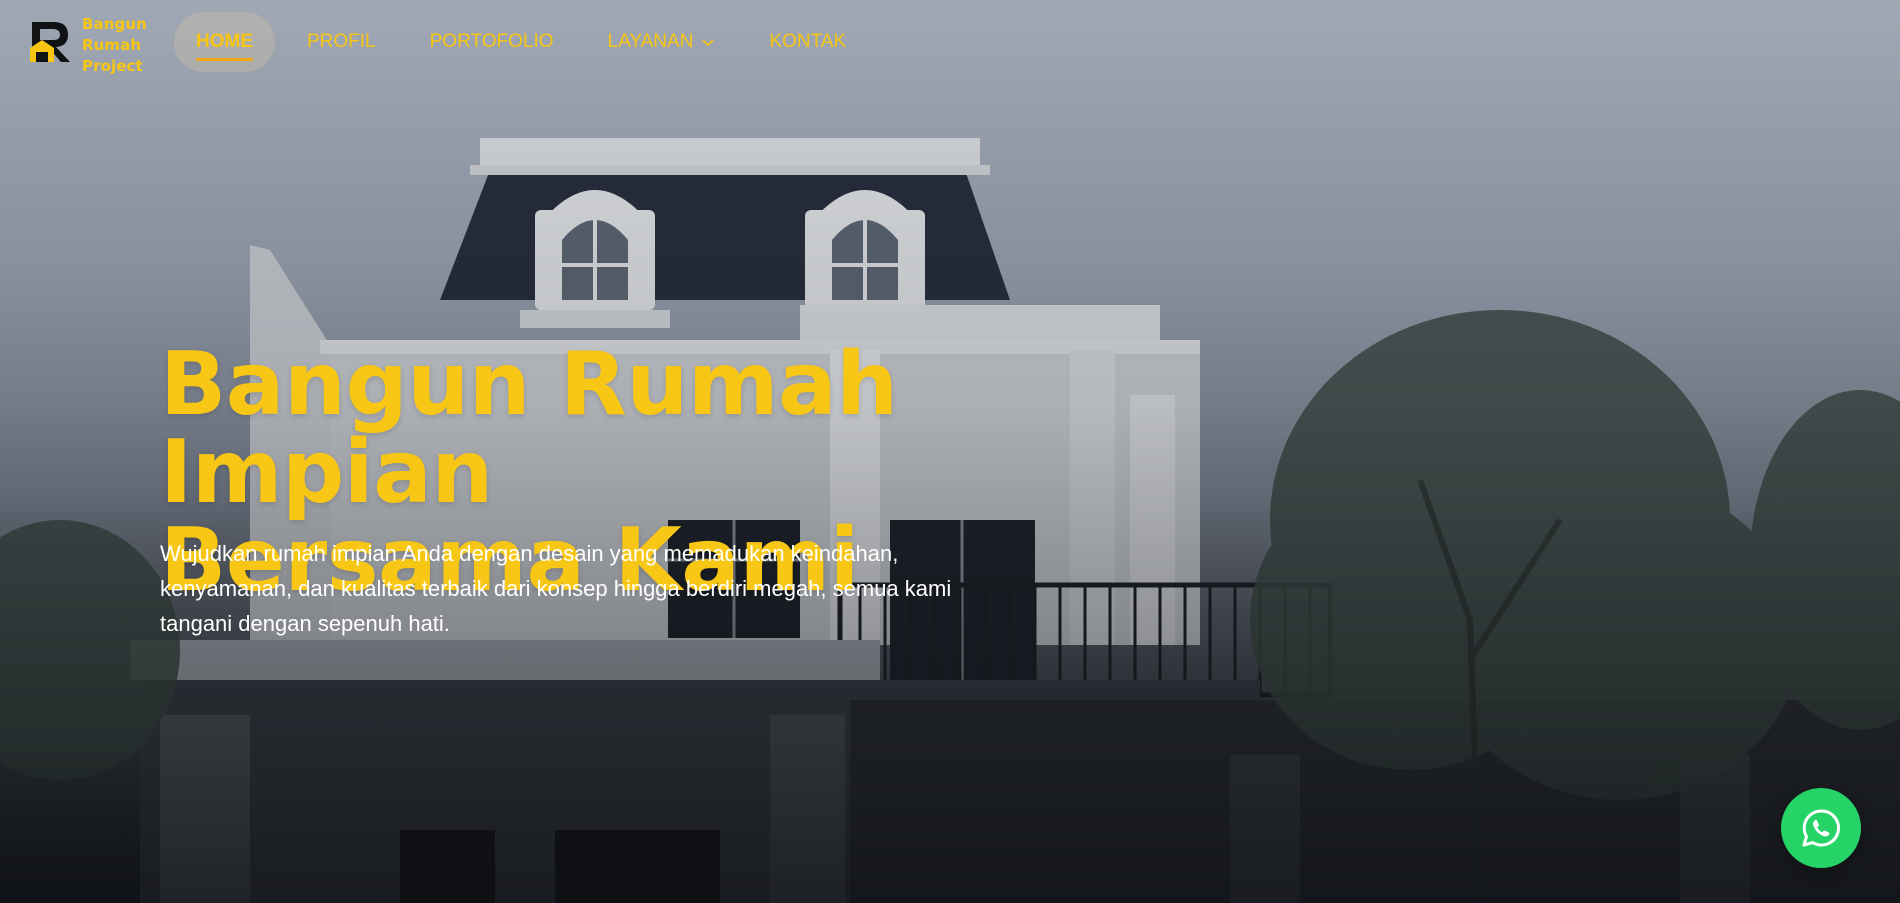  I want to click on brand-name: Bangun Rumah Project, so click(114, 45).